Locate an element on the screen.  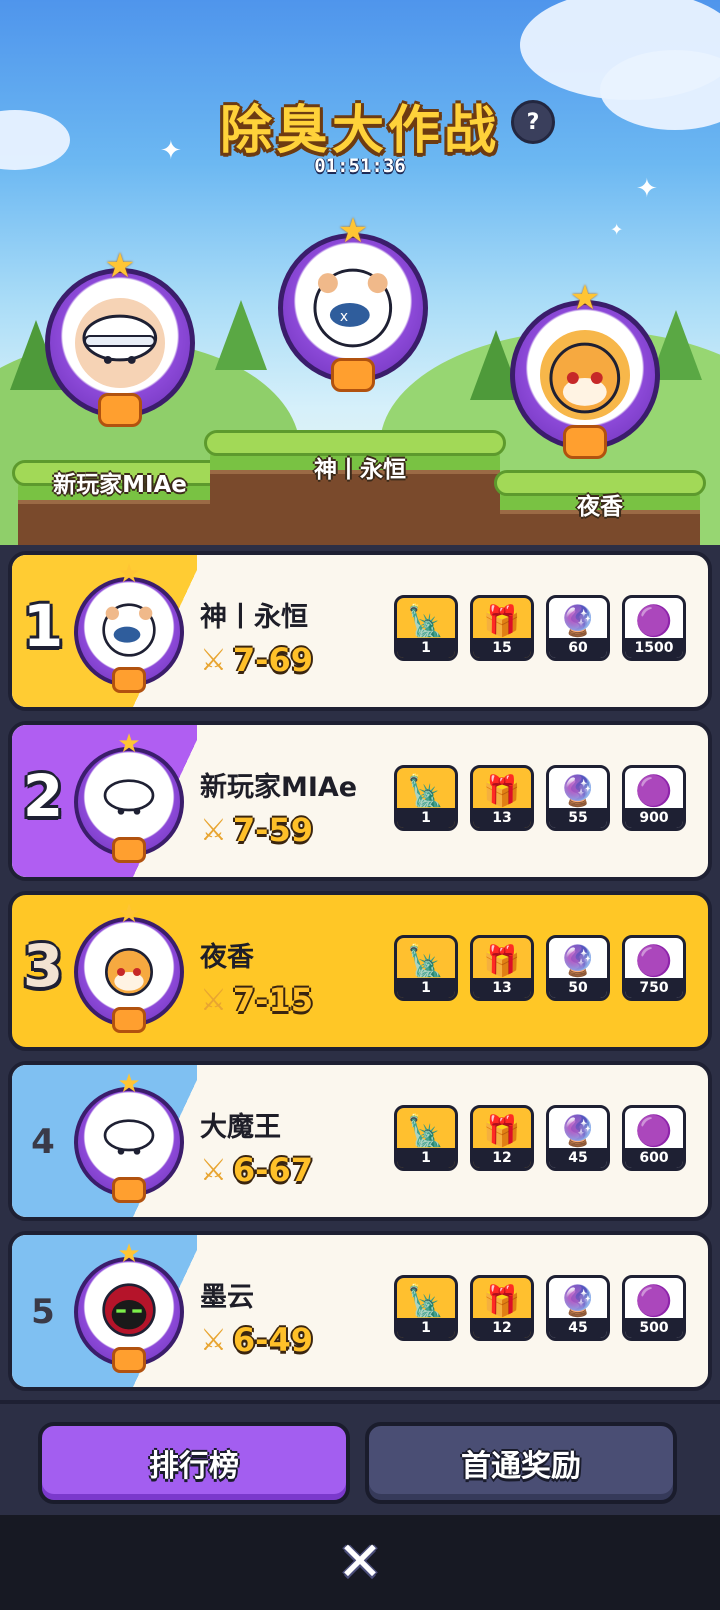
podium-avatar-second: ★ is located at coordinates (120, 338).